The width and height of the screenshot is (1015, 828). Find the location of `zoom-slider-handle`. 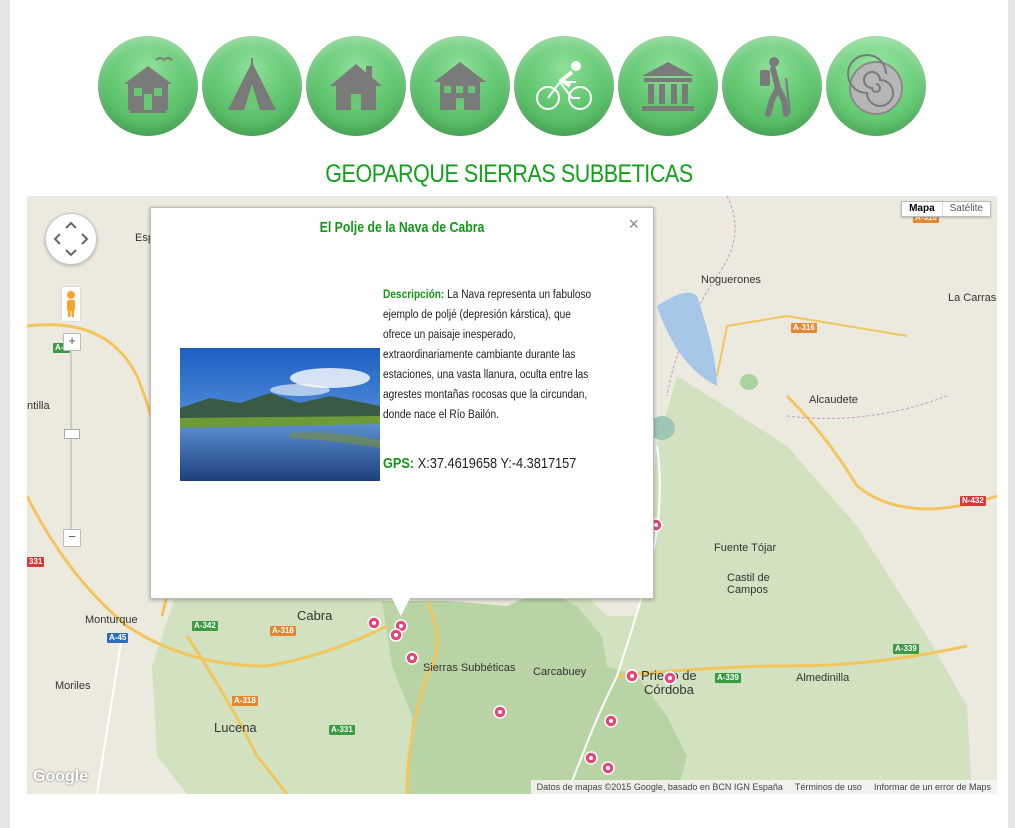

zoom-slider-handle is located at coordinates (72, 434).